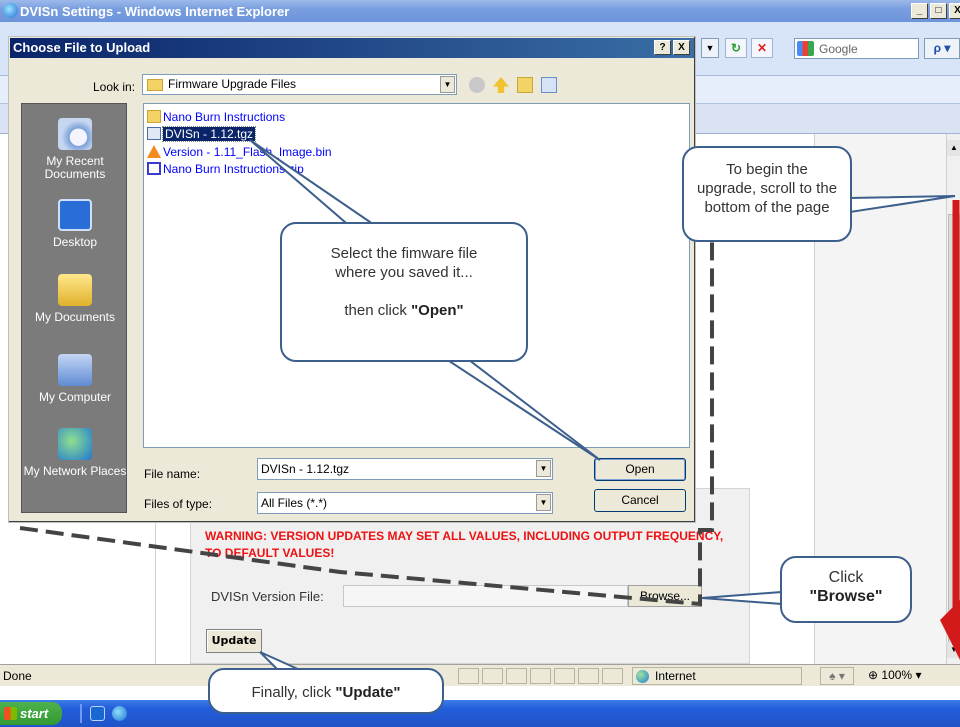 The width and height of the screenshot is (960, 727). What do you see at coordinates (209, 134) in the screenshot?
I see `file-name: DVISn - 1.12.tgz` at bounding box center [209, 134].